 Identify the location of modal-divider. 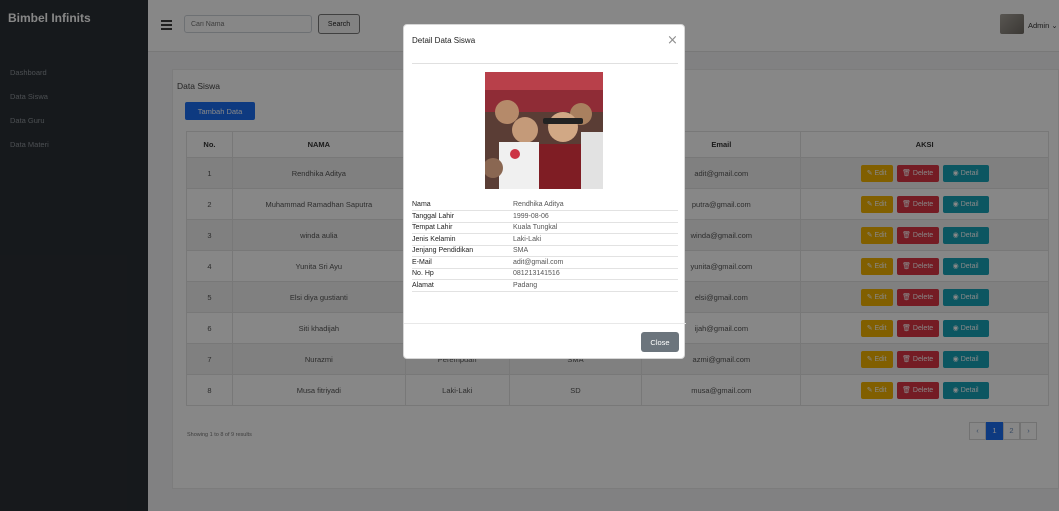
(545, 63).